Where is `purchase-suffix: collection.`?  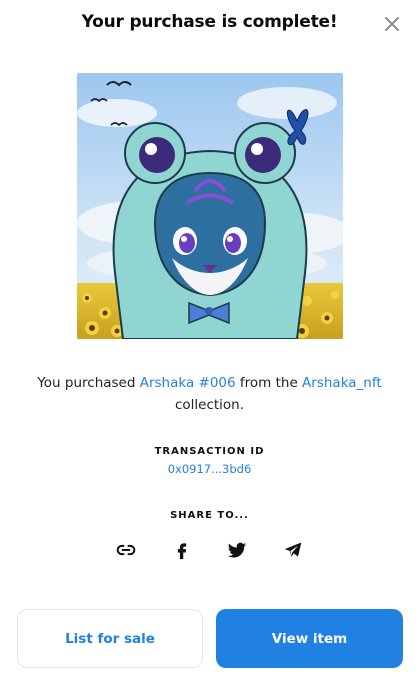
purchase-suffix: collection. is located at coordinates (209, 405).